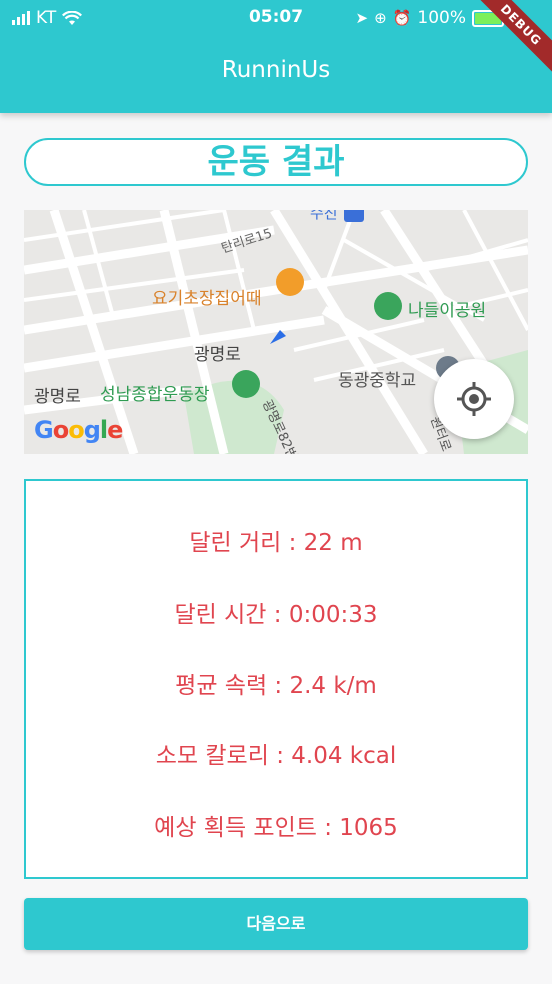 The height and width of the screenshot is (984, 552). I want to click on map-label-stadium: 성남종합운동장, so click(155, 395).